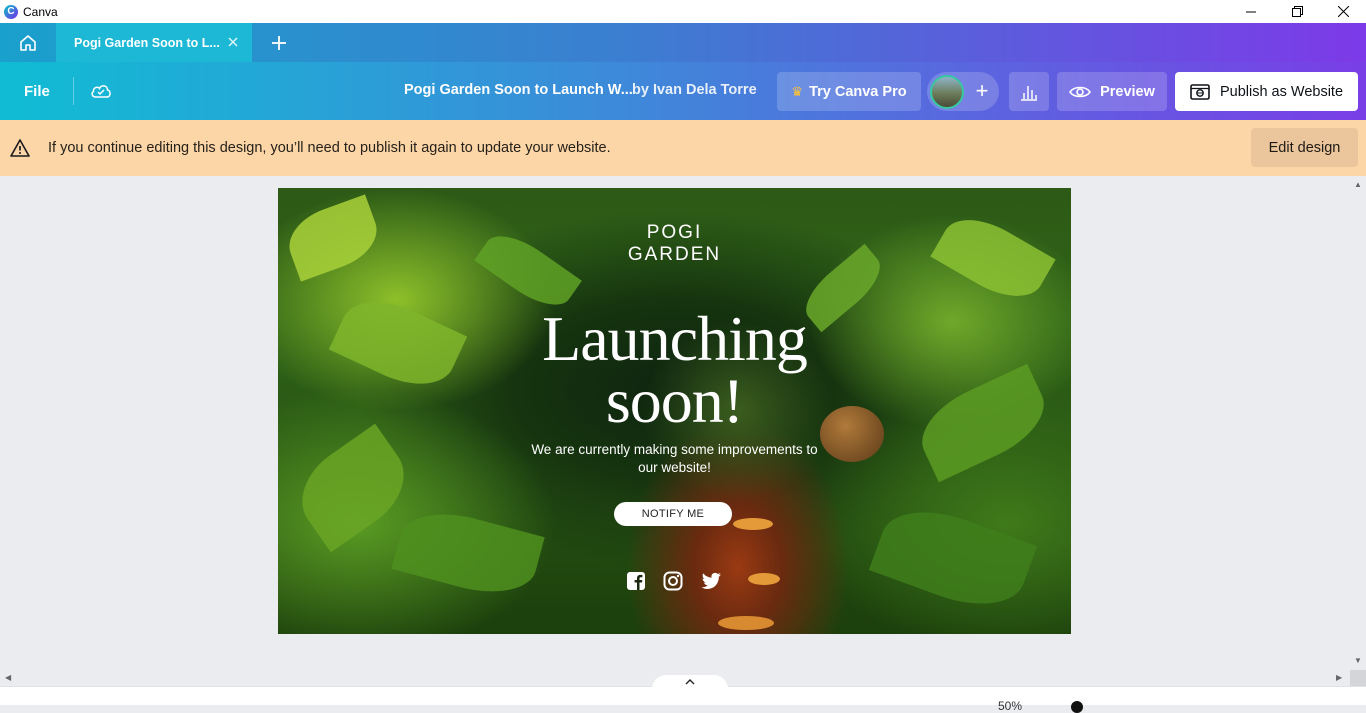 This screenshot has height=713, width=1366. I want to click on zoom-slider-handle, so click(1077, 707).